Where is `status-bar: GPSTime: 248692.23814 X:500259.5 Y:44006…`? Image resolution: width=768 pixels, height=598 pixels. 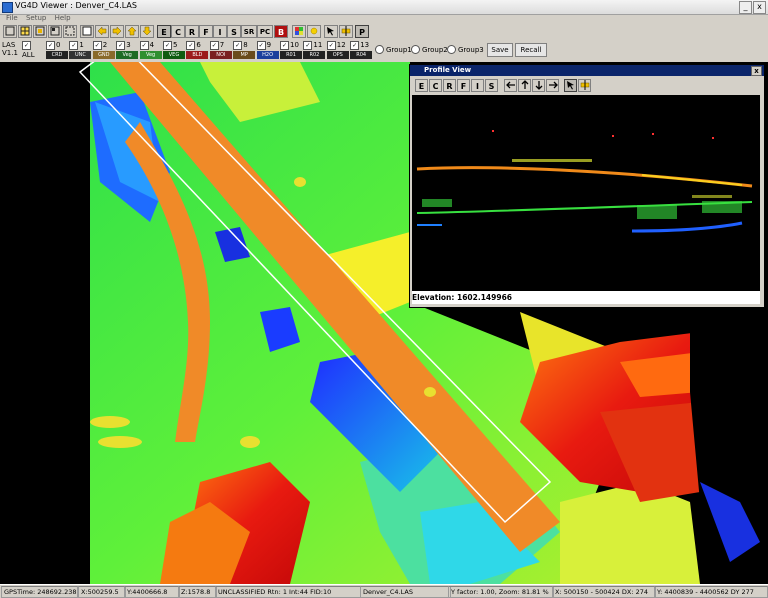 status-bar: GPSTime: 248692.23814 X:500259.5 Y:44006… is located at coordinates (384, 591).